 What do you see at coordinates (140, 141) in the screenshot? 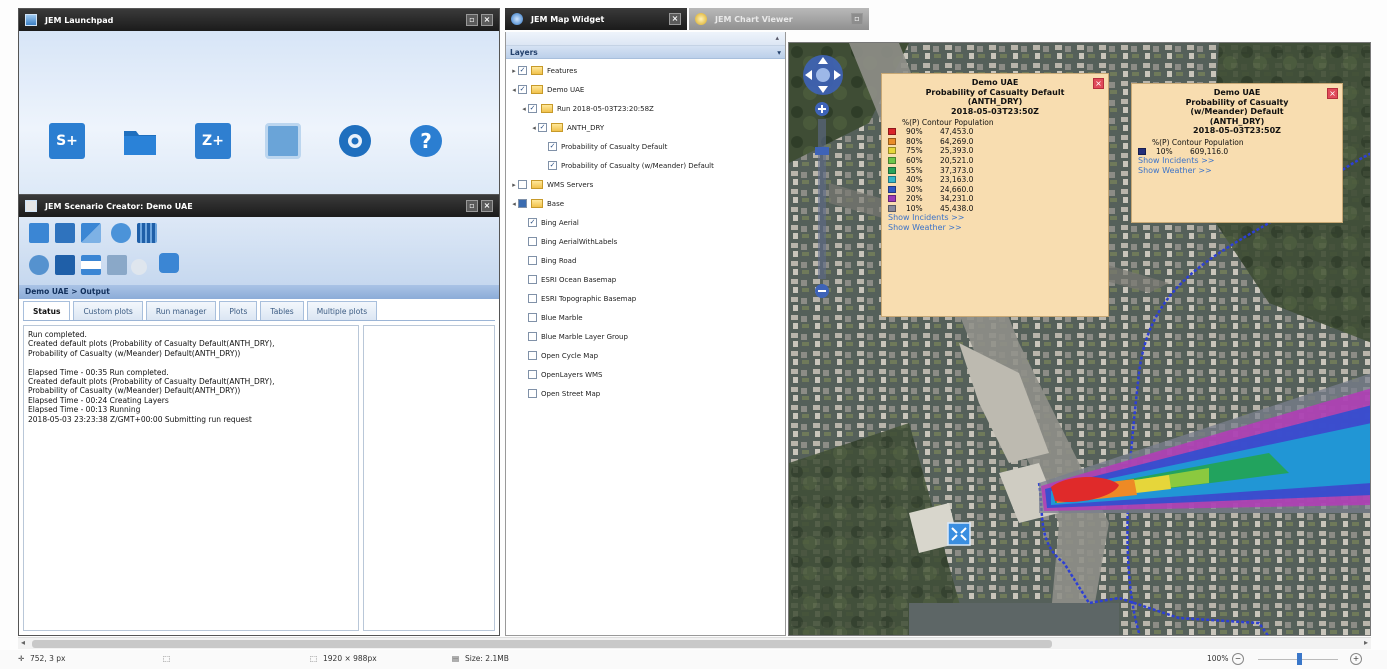
I see `open-folder-icon` at bounding box center [140, 141].